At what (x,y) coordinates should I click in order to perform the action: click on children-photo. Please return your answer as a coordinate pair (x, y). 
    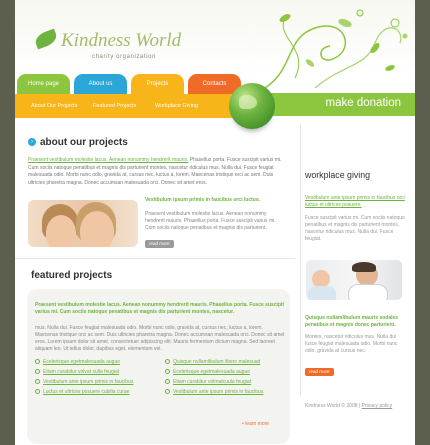
    Looking at the image, I should click on (83, 223).